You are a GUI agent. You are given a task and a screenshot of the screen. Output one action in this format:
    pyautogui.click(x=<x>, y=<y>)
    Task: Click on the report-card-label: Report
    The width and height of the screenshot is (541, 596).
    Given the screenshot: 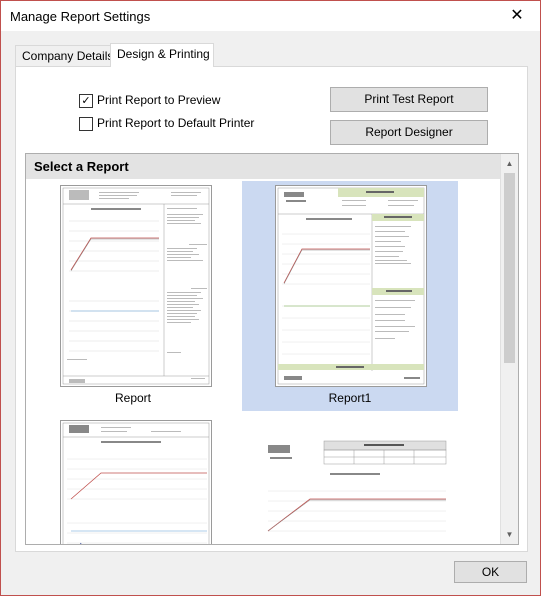 What is the action you would take?
    pyautogui.click(x=133, y=398)
    